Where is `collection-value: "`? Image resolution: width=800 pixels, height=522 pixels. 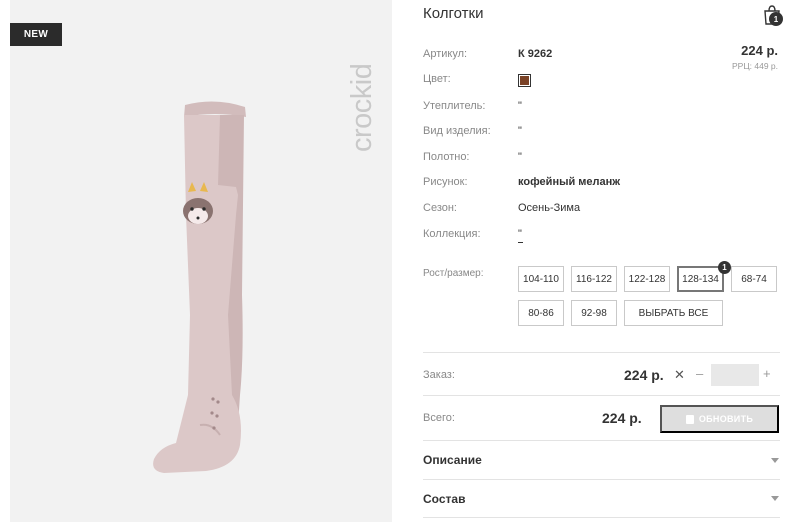 collection-value: " is located at coordinates (520, 234).